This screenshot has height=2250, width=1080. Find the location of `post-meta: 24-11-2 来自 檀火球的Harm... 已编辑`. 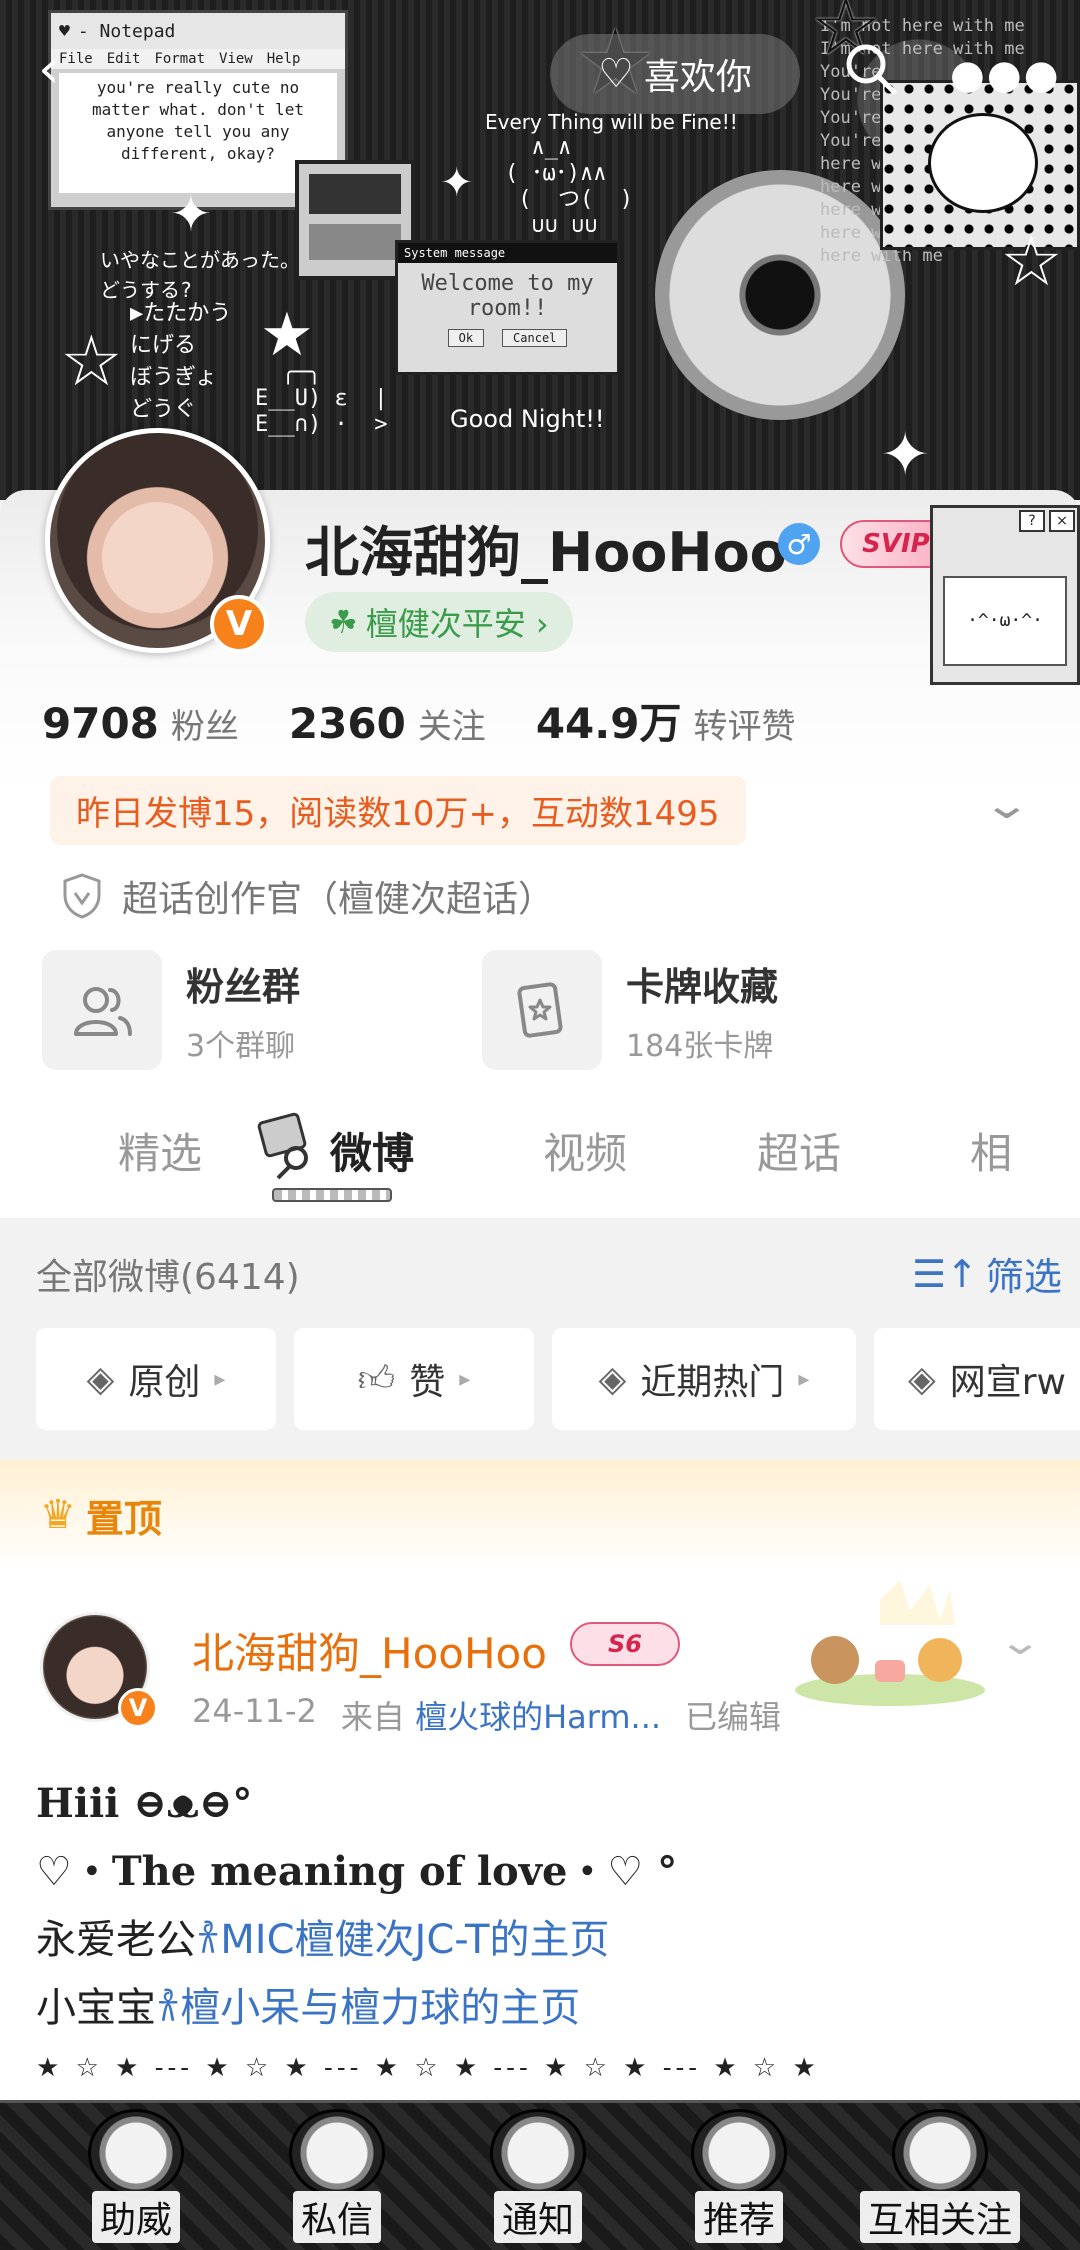

post-meta: 24-11-2 来自 檀火球的Harm... 已编辑 is located at coordinates (486, 1715).